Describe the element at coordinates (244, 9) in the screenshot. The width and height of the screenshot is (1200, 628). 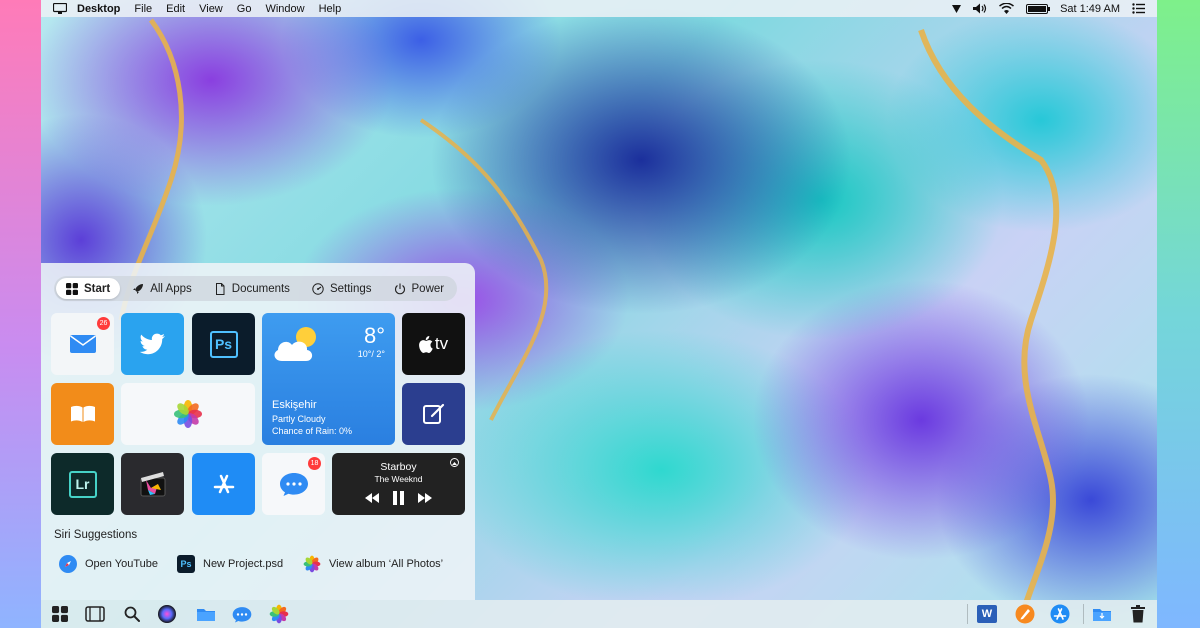
I see `menu-go: Go` at that location.